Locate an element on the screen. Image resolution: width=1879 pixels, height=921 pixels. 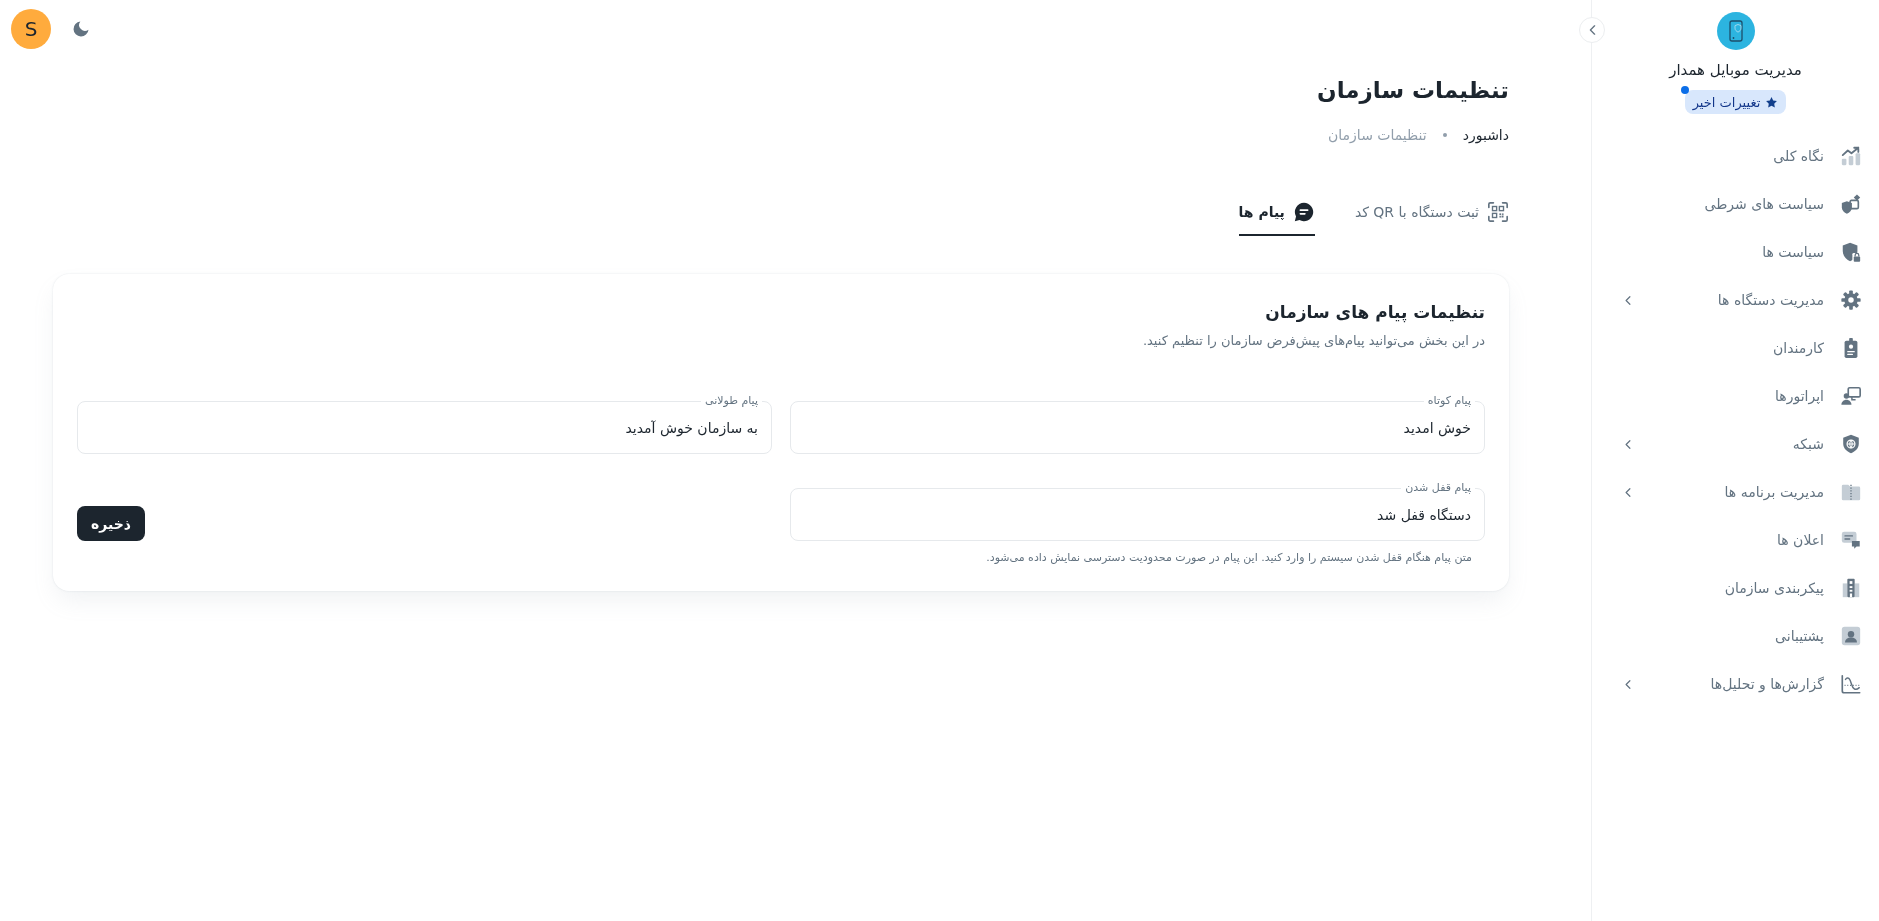
moon-icon is located at coordinates (81, 29).